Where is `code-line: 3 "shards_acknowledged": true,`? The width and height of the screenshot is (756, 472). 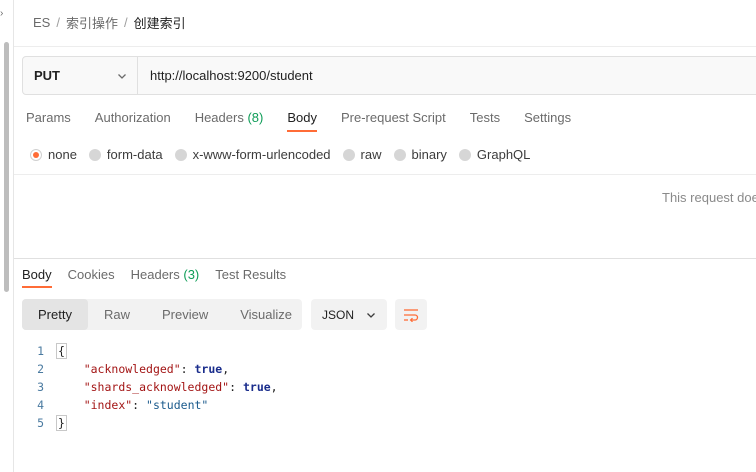 code-line: 3 "shards_acknowledged": true, is located at coordinates (150, 387).